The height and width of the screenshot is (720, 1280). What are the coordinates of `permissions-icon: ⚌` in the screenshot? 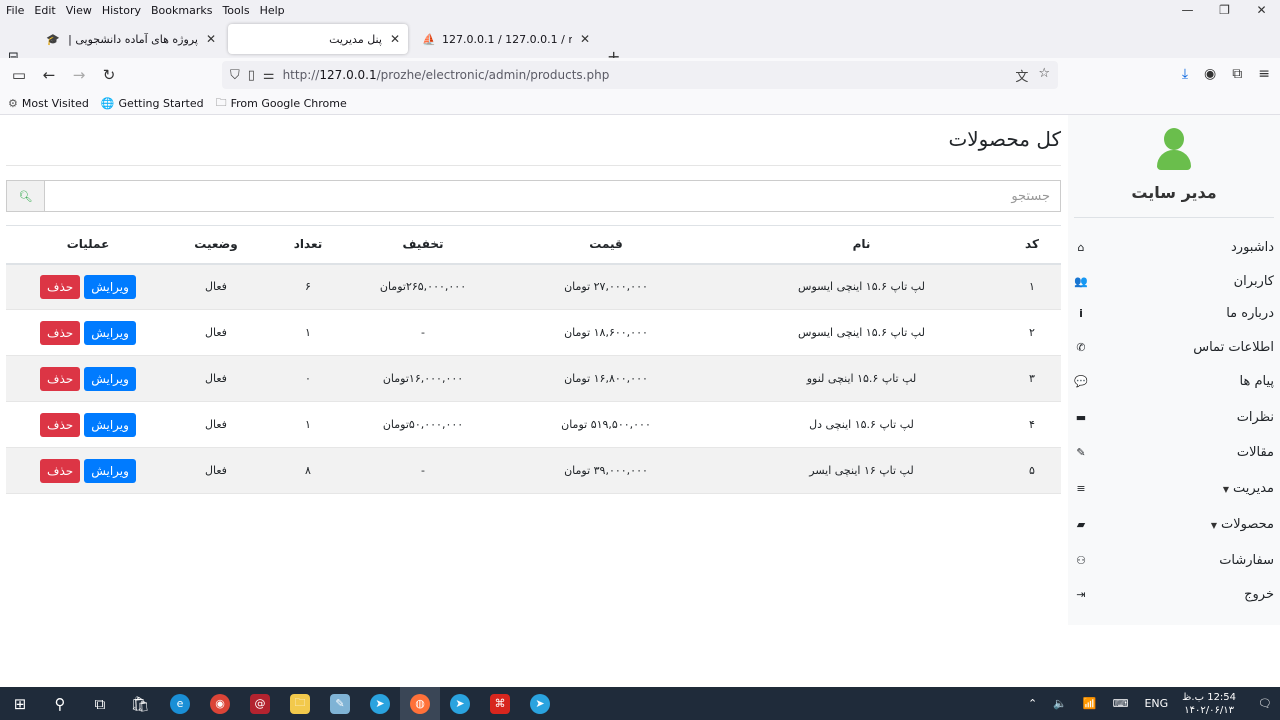 It's located at (269, 75).